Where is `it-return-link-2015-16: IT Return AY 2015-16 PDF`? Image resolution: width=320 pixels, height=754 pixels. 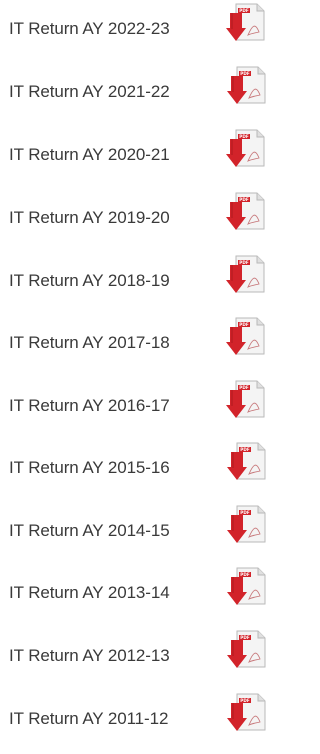
it-return-link-2015-16: IT Return AY 2015-16 PDF is located at coordinates (147, 465).